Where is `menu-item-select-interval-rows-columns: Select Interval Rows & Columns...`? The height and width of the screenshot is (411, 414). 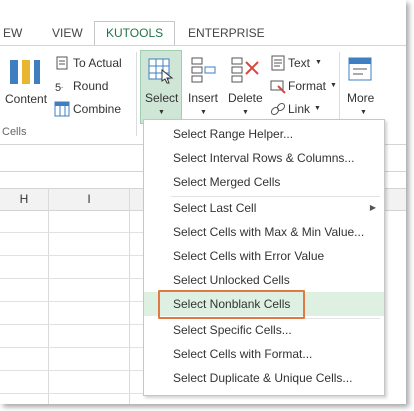 menu-item-select-interval-rows-columns: Select Interval Rows & Columns... is located at coordinates (264, 158).